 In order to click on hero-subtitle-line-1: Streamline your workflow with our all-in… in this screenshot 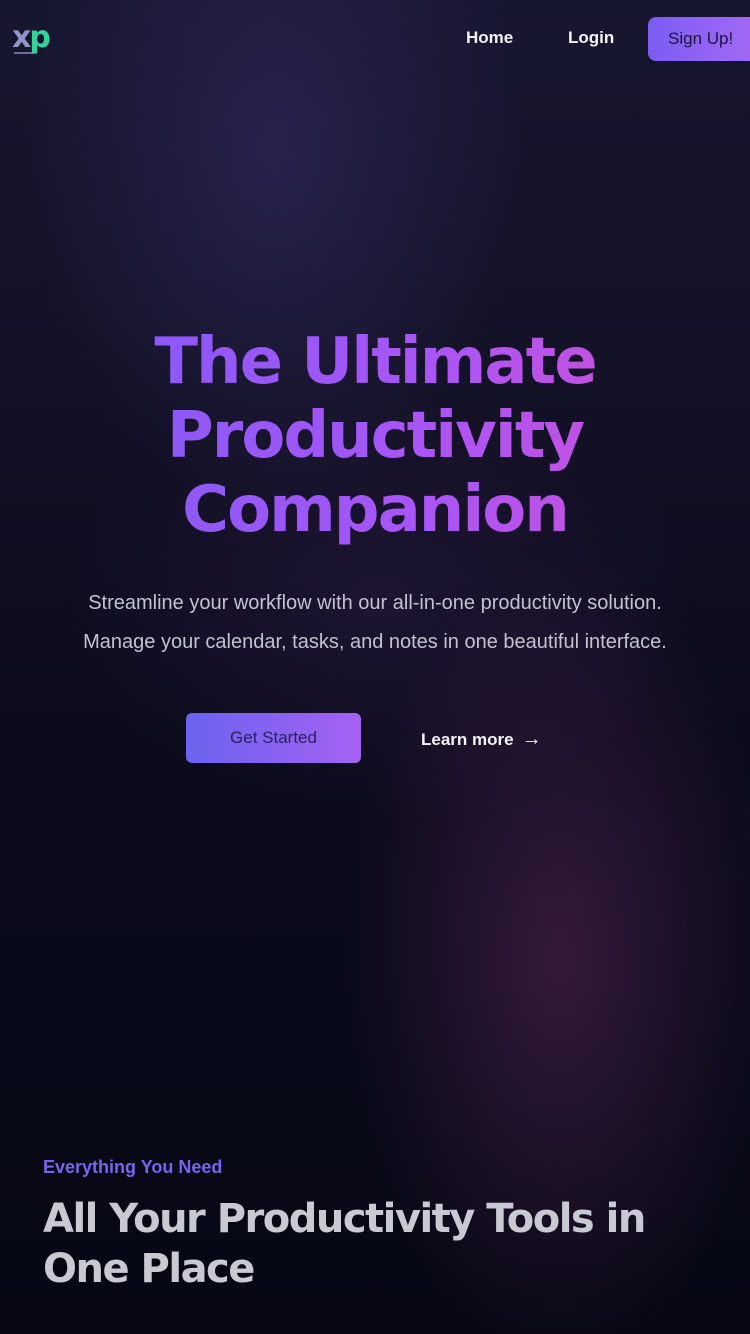, I will do `click(375, 603)`.